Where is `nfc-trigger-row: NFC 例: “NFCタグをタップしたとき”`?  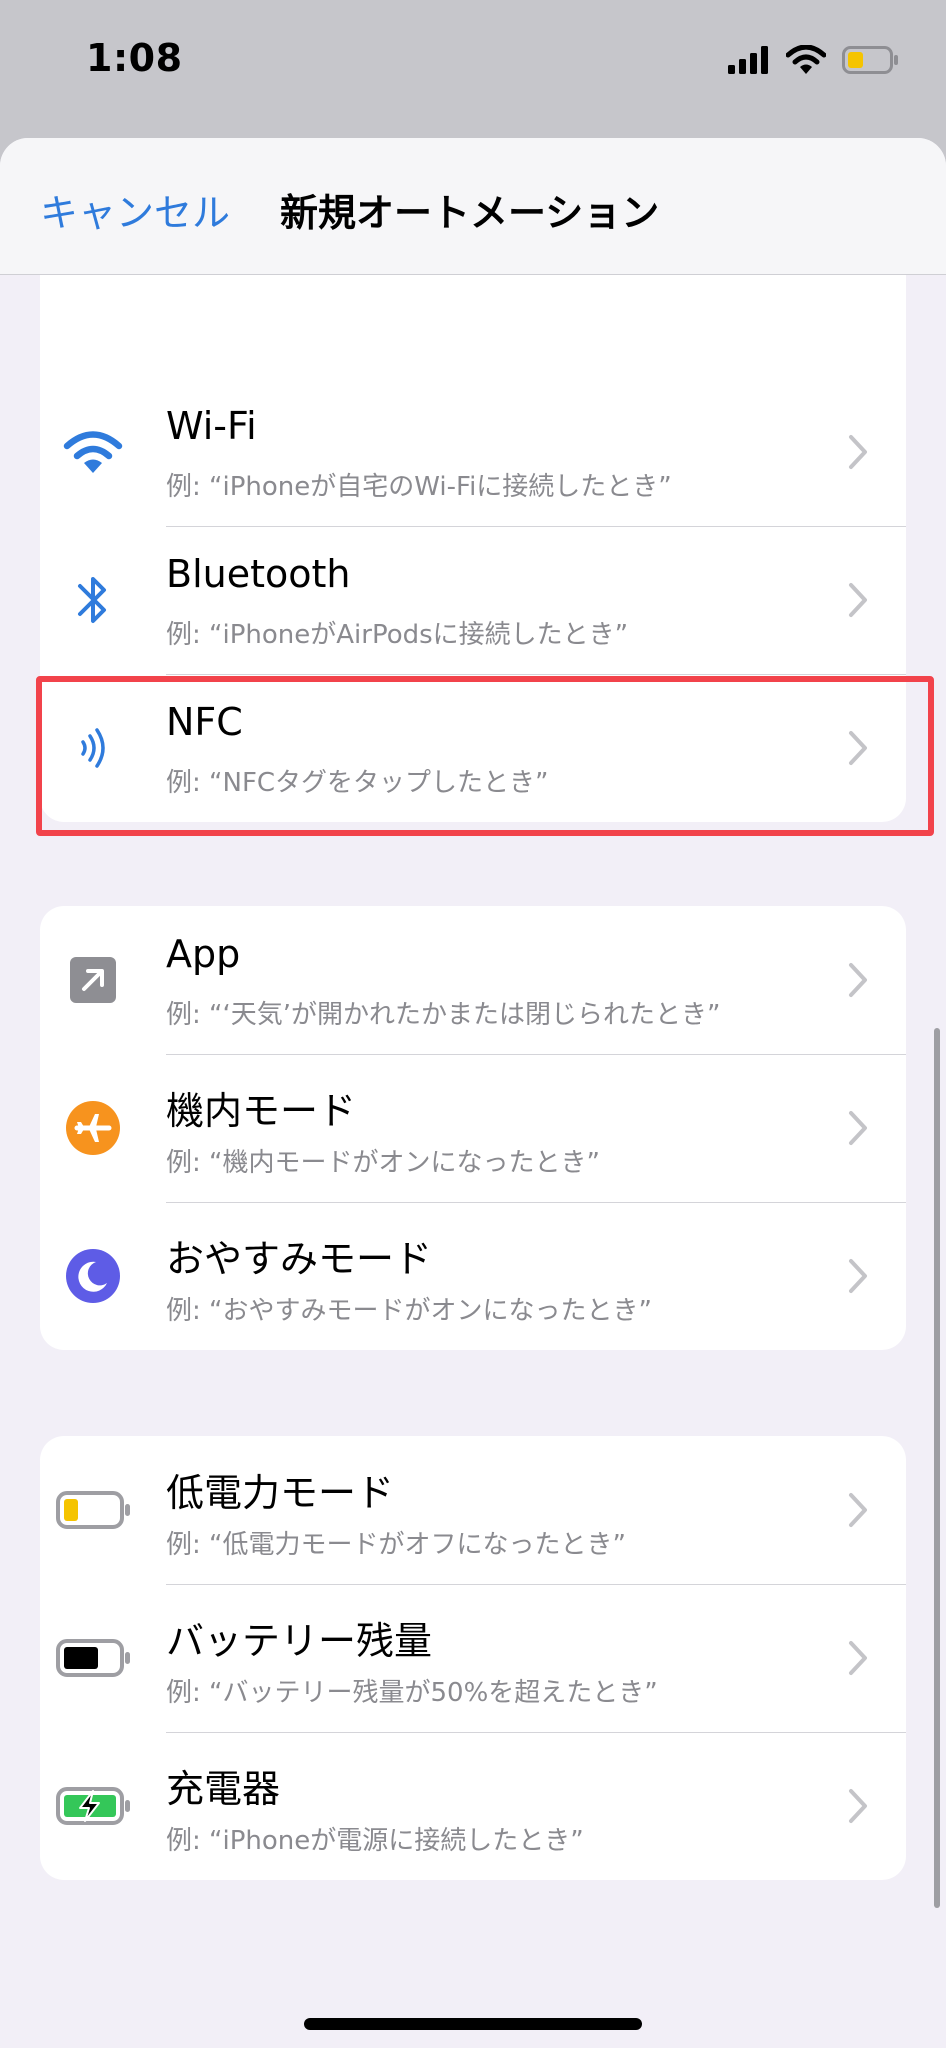
nfc-trigger-row: NFC 例: “NFCタグをタップしたとき” is located at coordinates (473, 748).